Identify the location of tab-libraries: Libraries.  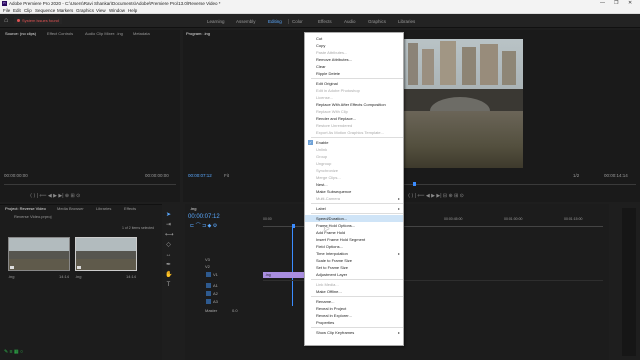
(103, 209).